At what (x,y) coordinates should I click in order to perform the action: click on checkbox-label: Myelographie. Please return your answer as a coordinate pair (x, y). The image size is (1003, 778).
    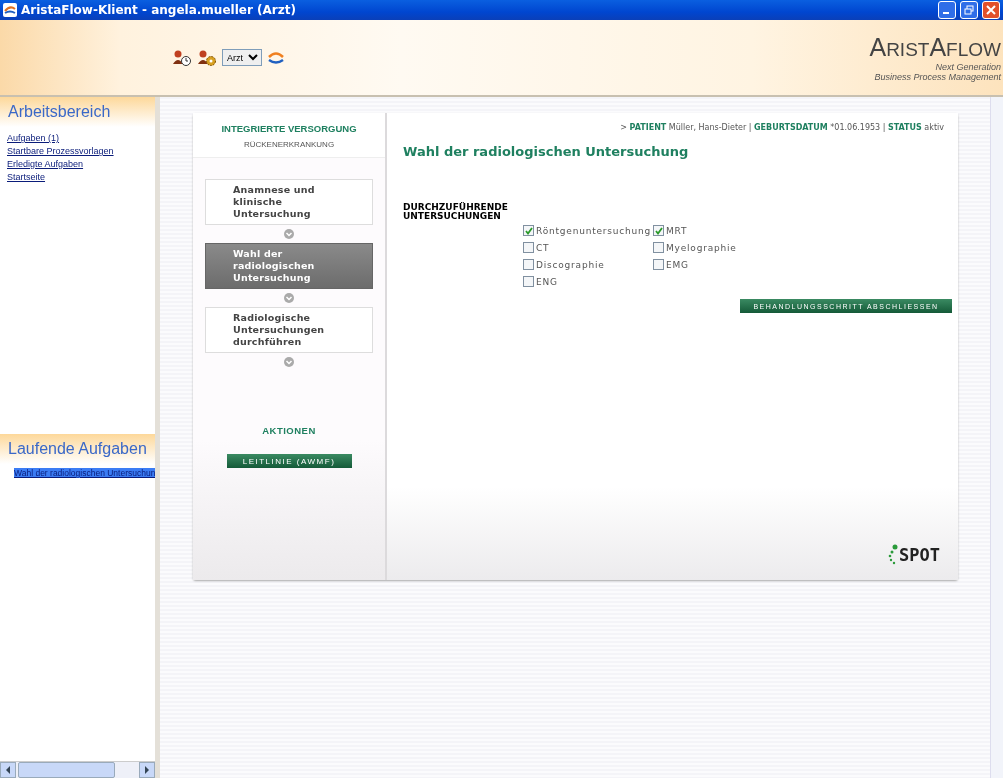
    Looking at the image, I should click on (701, 247).